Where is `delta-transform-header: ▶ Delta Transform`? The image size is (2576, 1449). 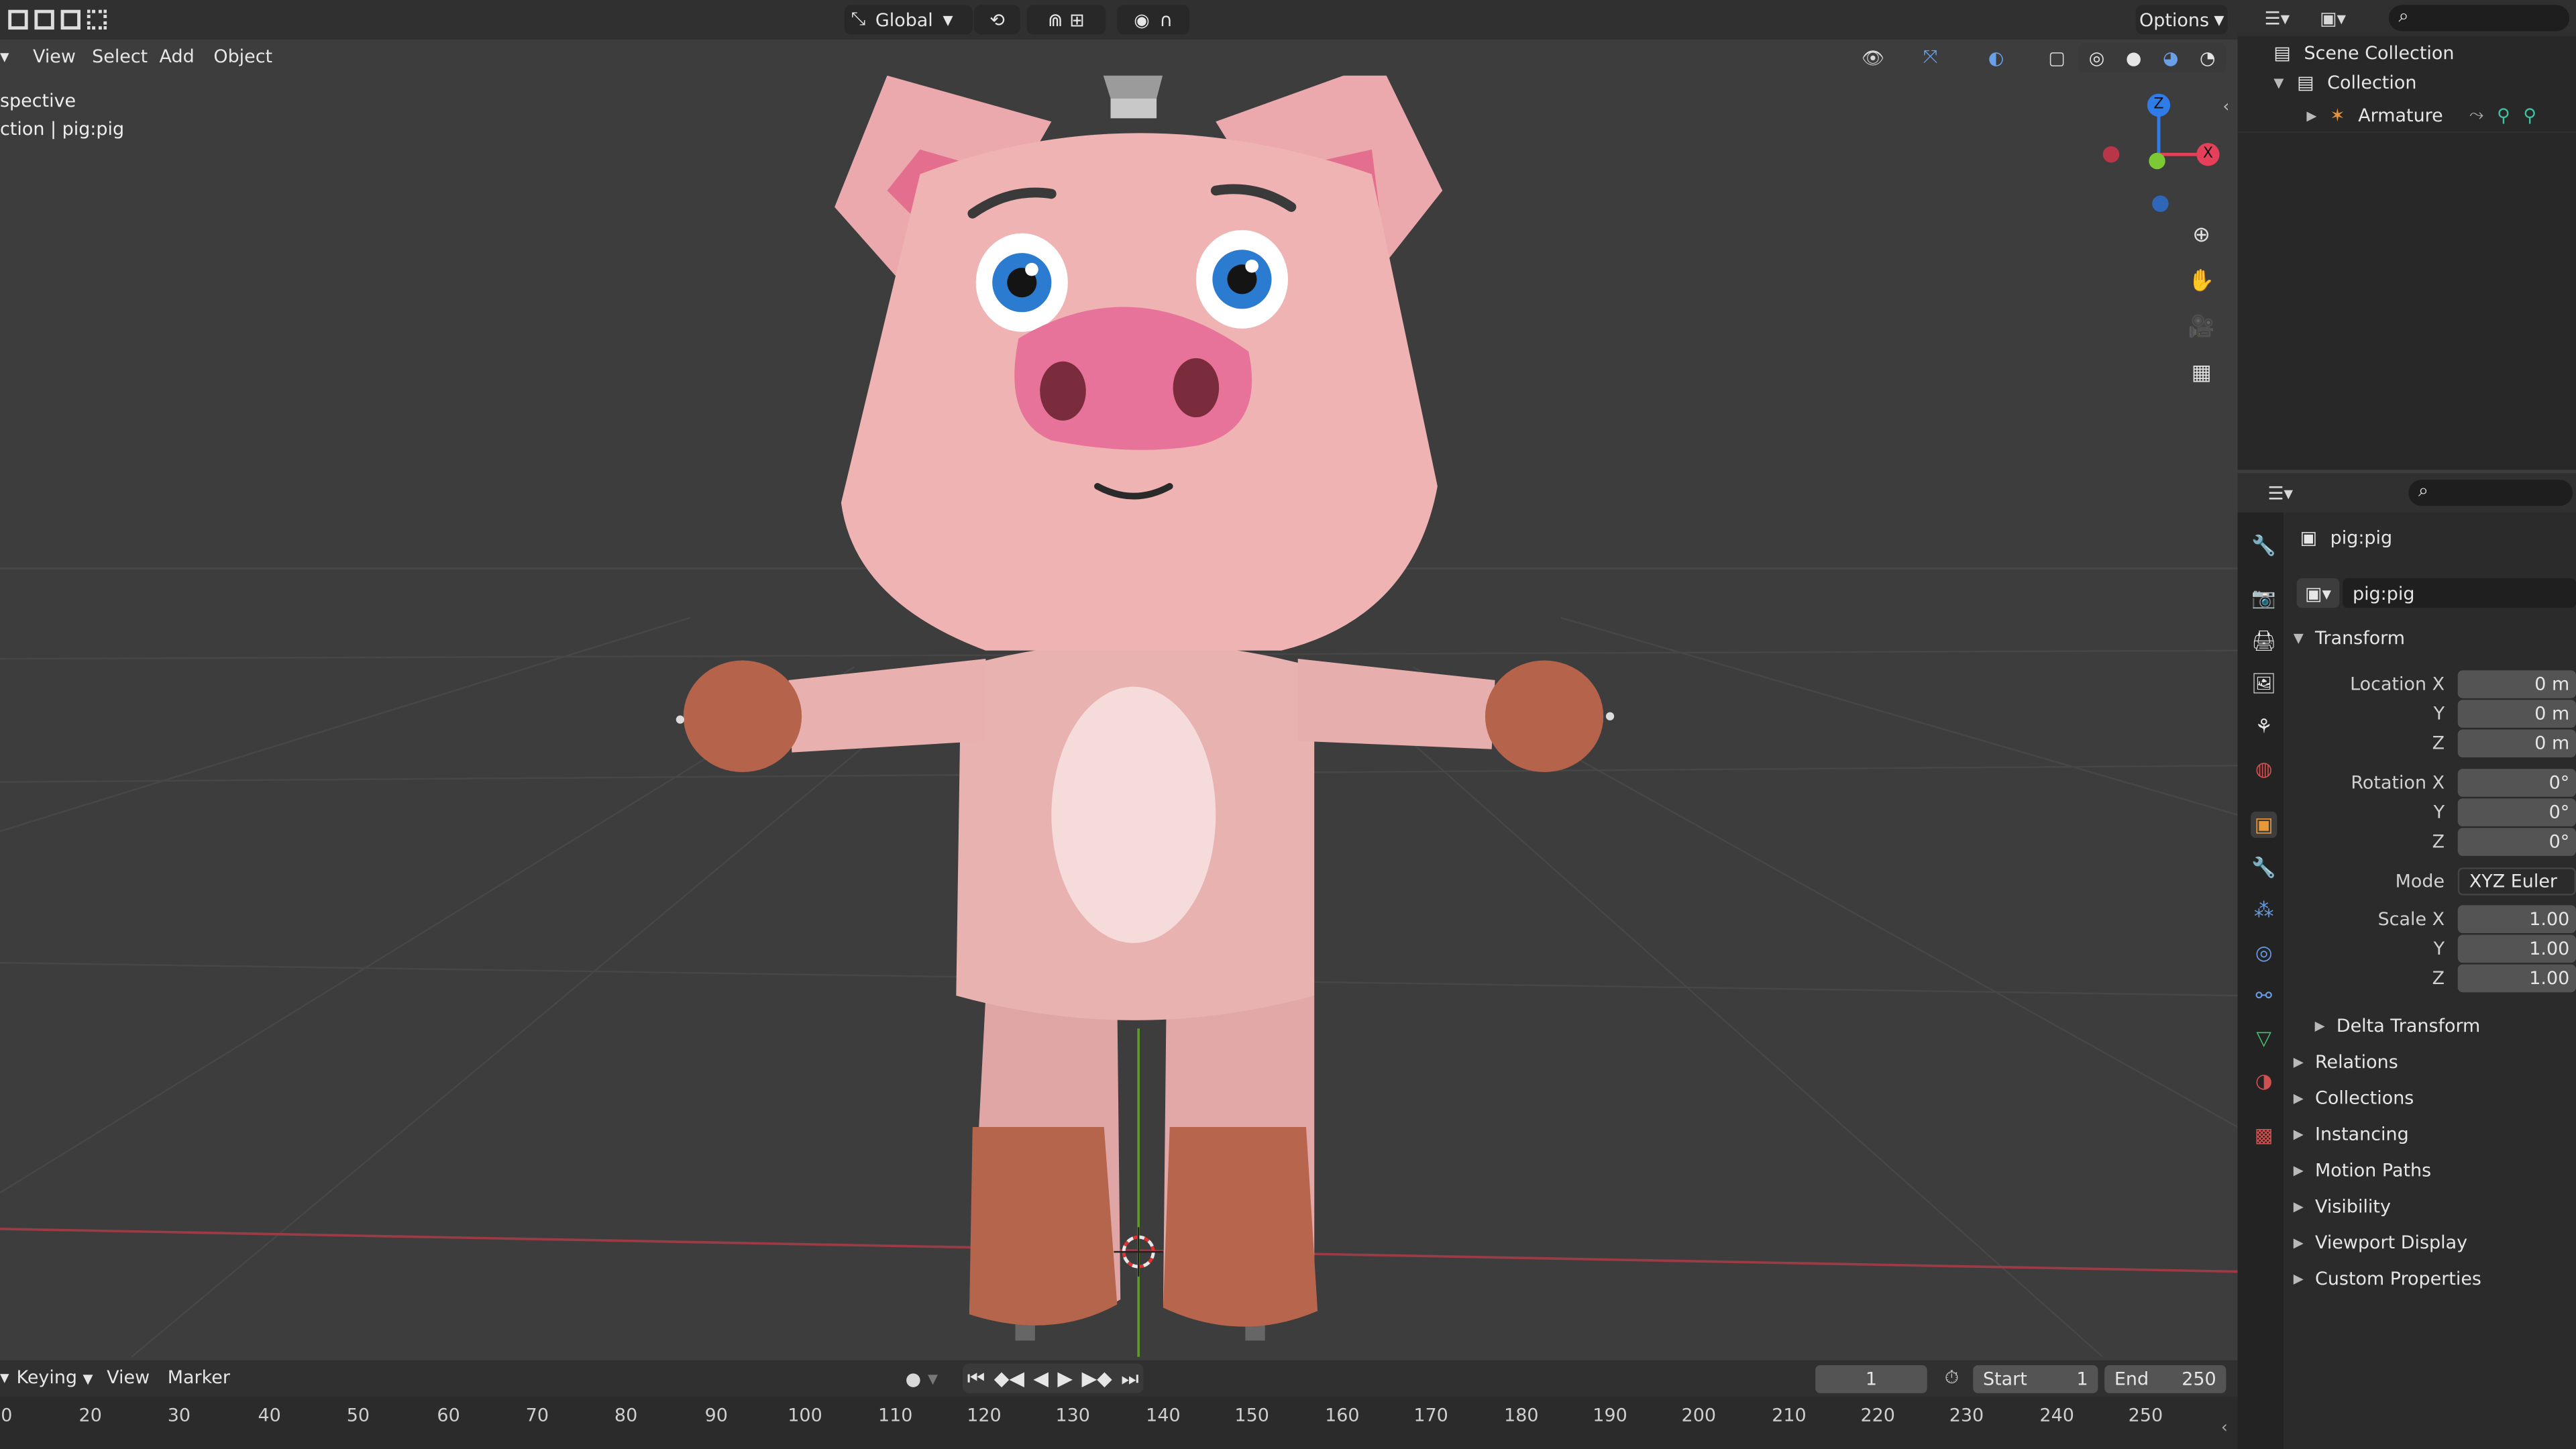
delta-transform-header: ▶ Delta Transform is located at coordinates (2398, 1025).